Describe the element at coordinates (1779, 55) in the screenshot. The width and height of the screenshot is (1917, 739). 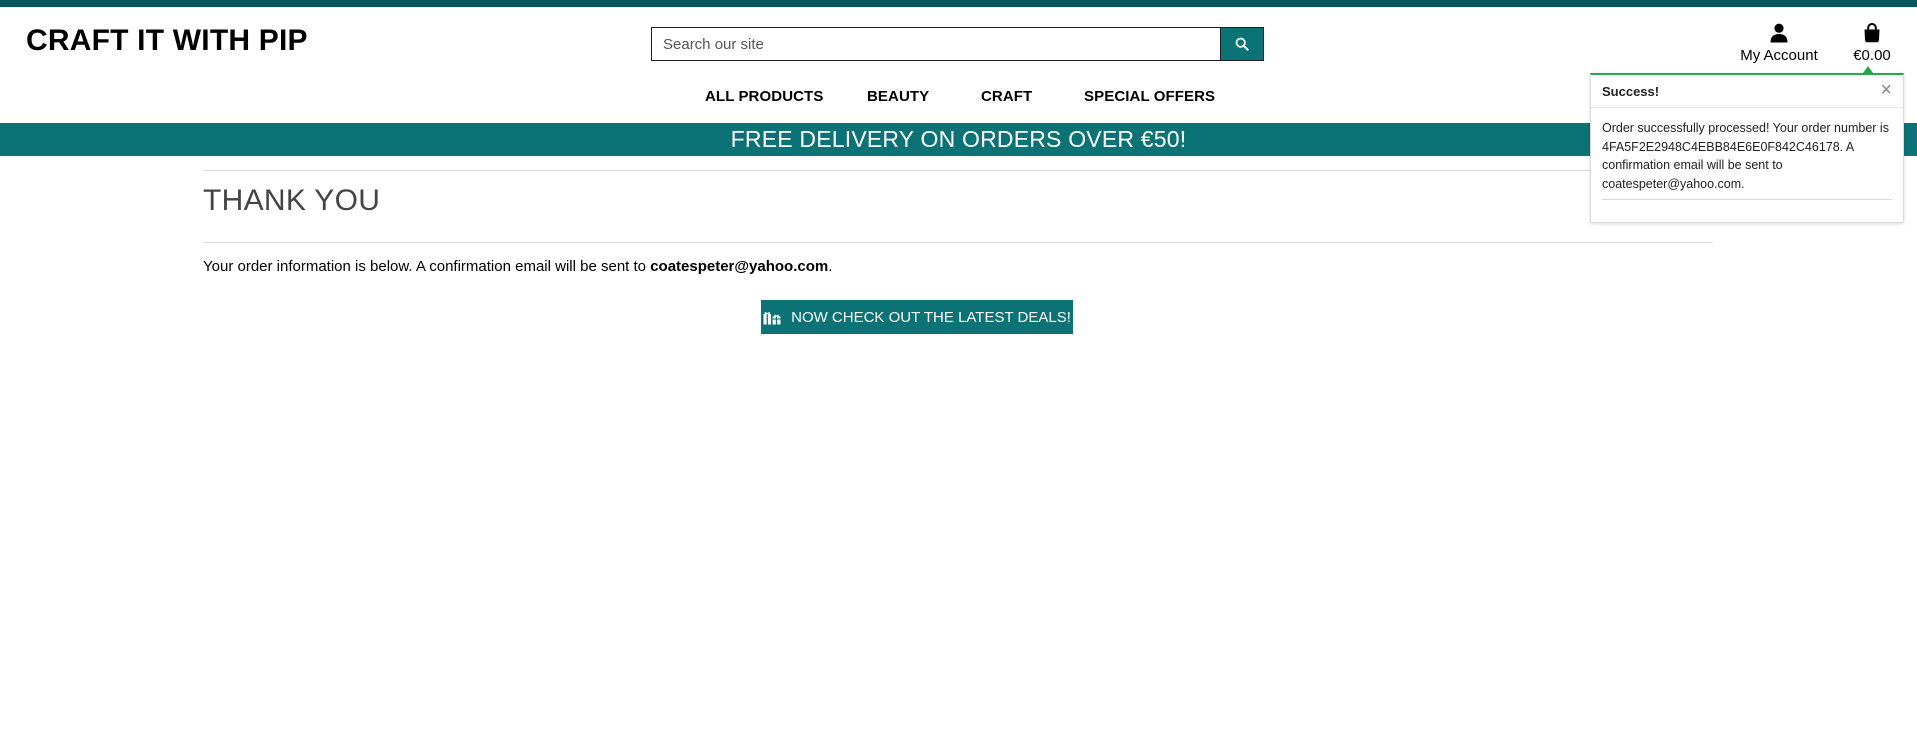
I see `my-account-label: My Account` at that location.